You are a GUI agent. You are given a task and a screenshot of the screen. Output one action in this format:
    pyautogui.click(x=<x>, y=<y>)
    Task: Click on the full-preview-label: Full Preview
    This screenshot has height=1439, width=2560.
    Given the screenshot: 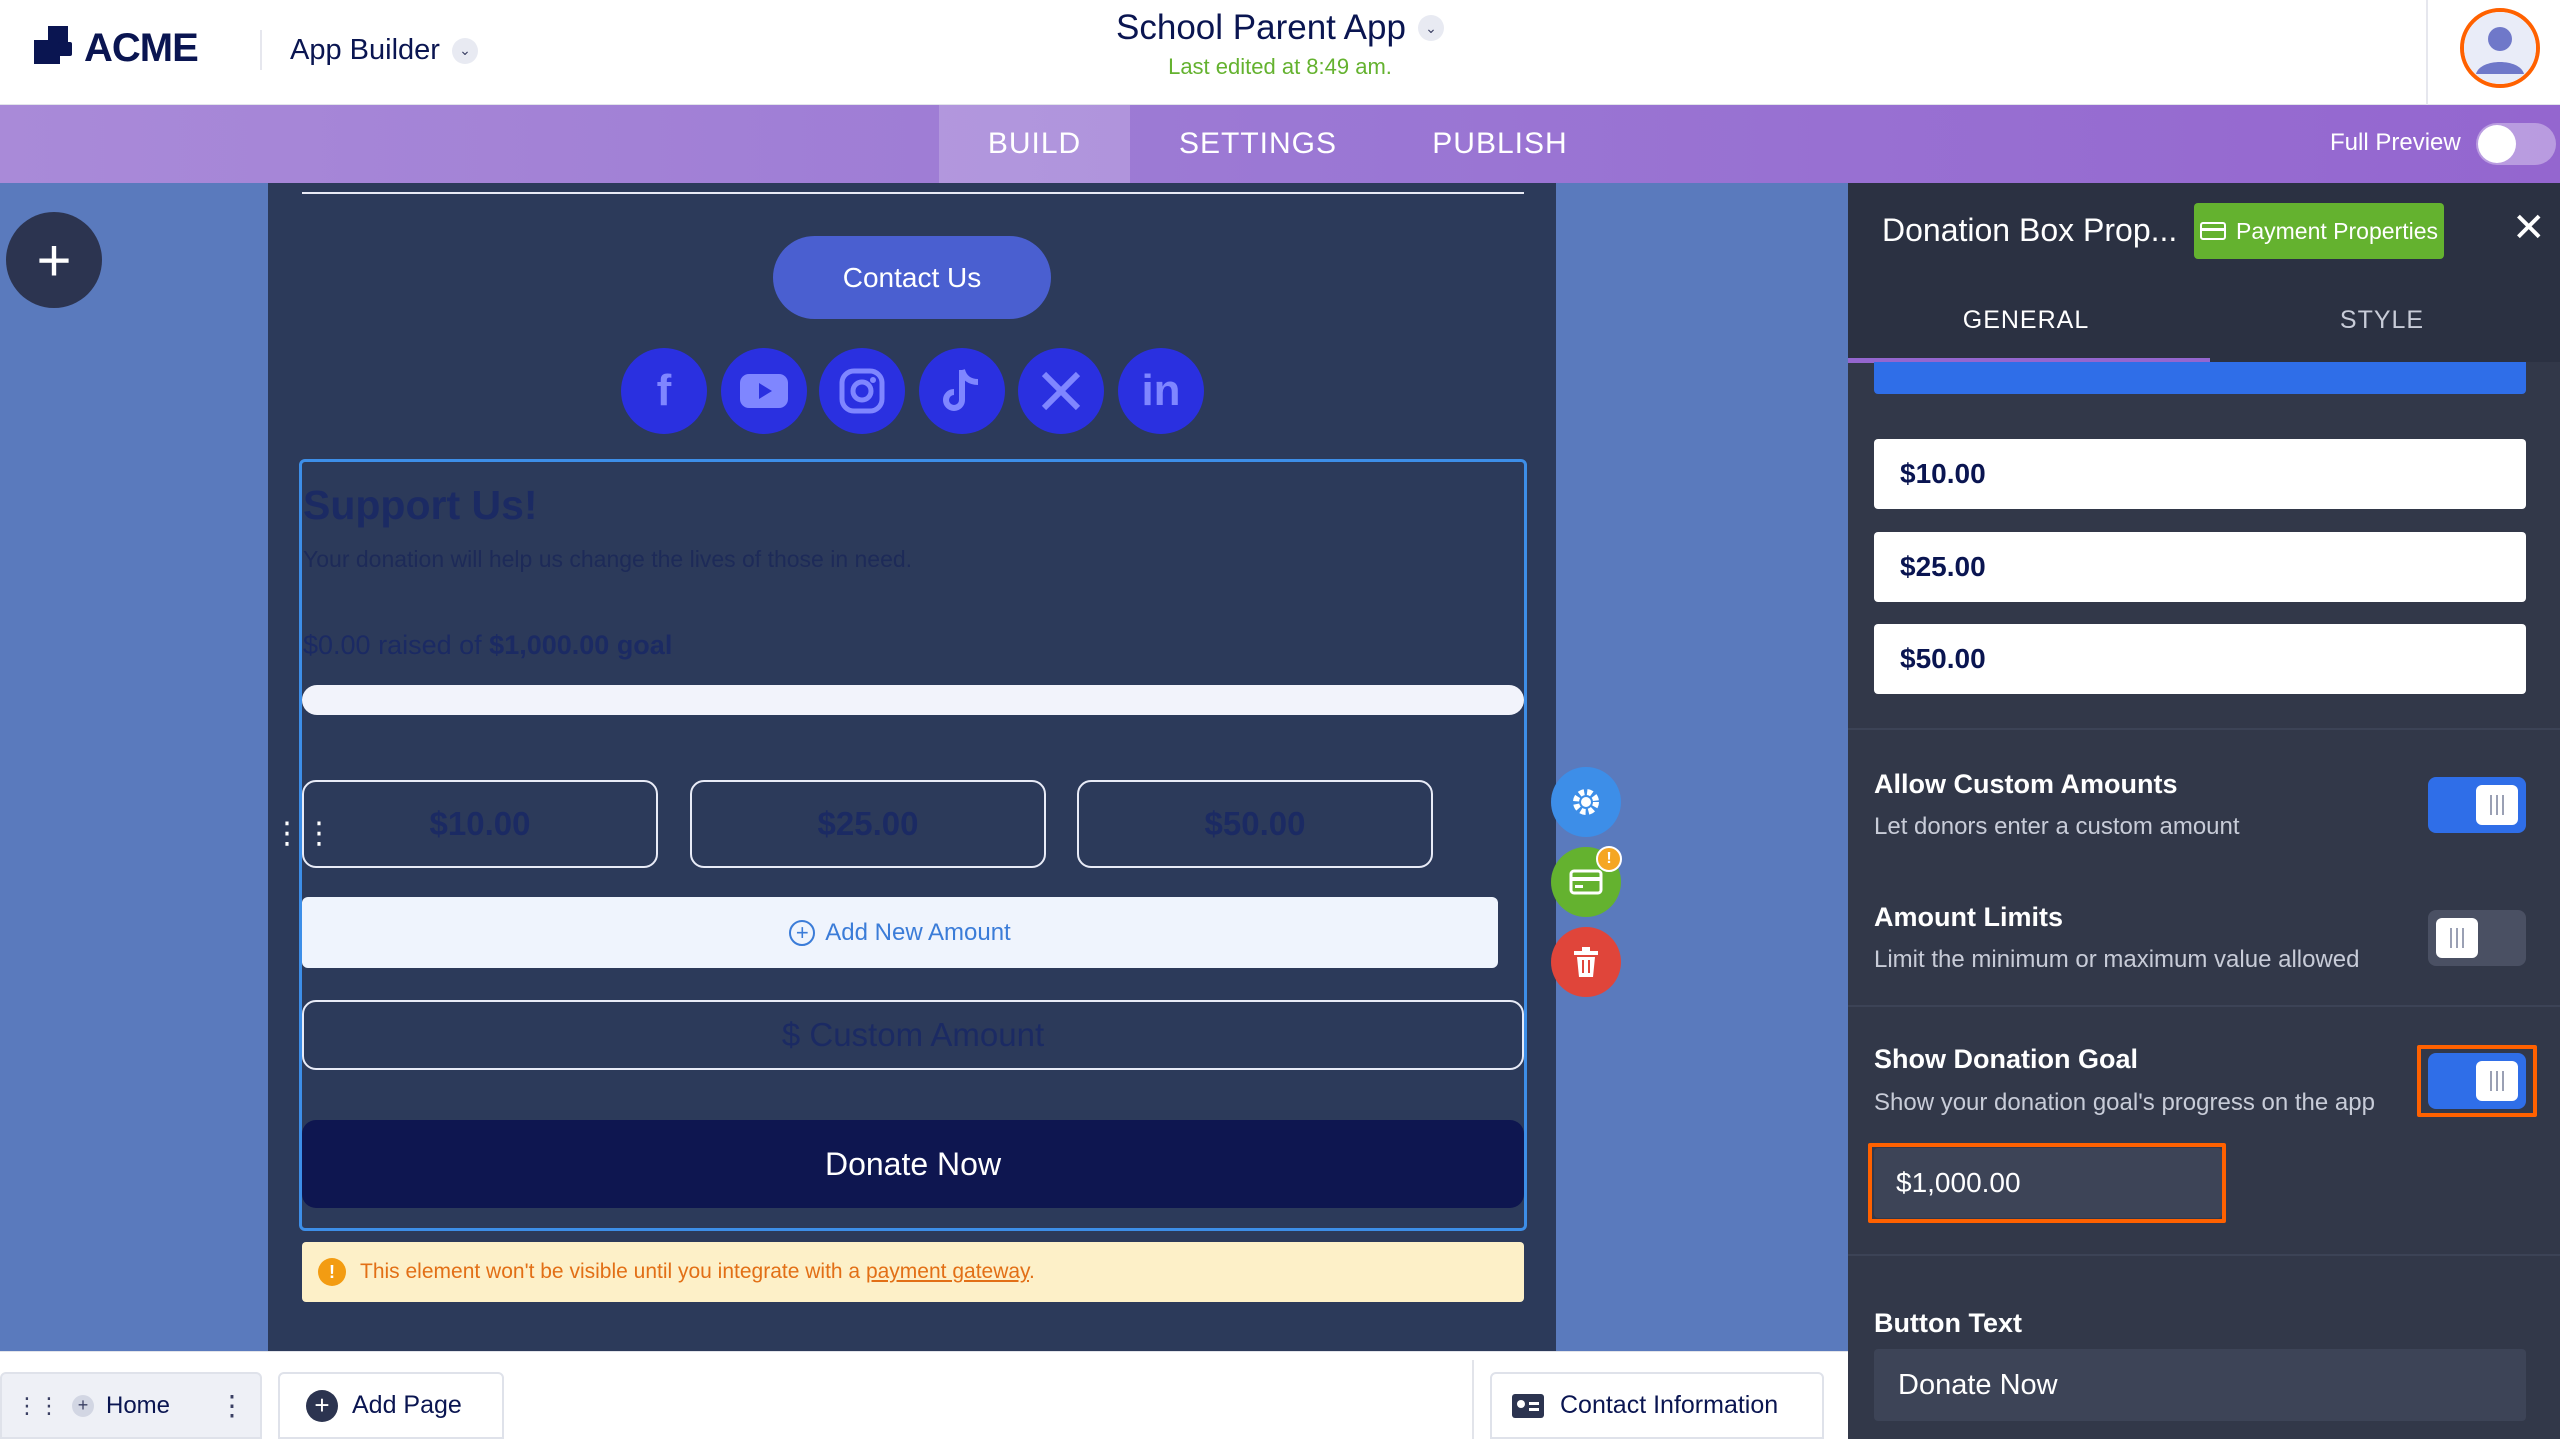 What is the action you would take?
    pyautogui.click(x=2395, y=142)
    